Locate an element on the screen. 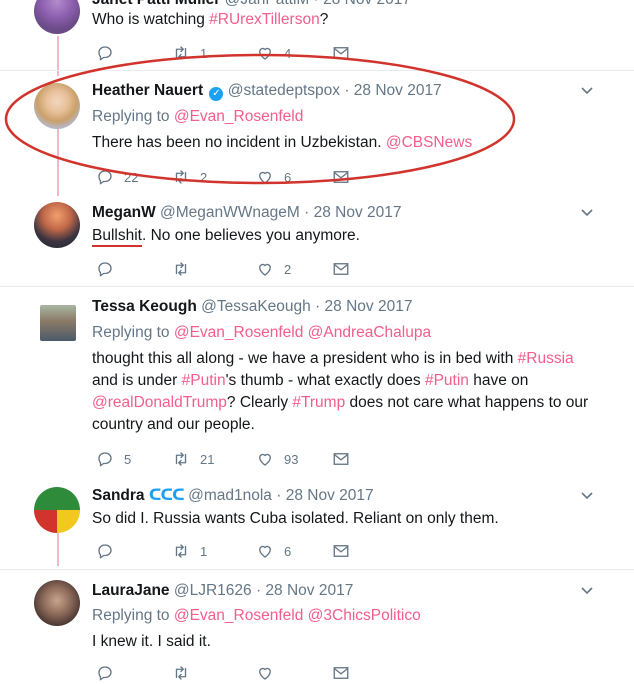  tweet-header: Sandra ᑕᑕᑕ @mad1nola · 28 Nov 2017 is located at coordinates (233, 496).